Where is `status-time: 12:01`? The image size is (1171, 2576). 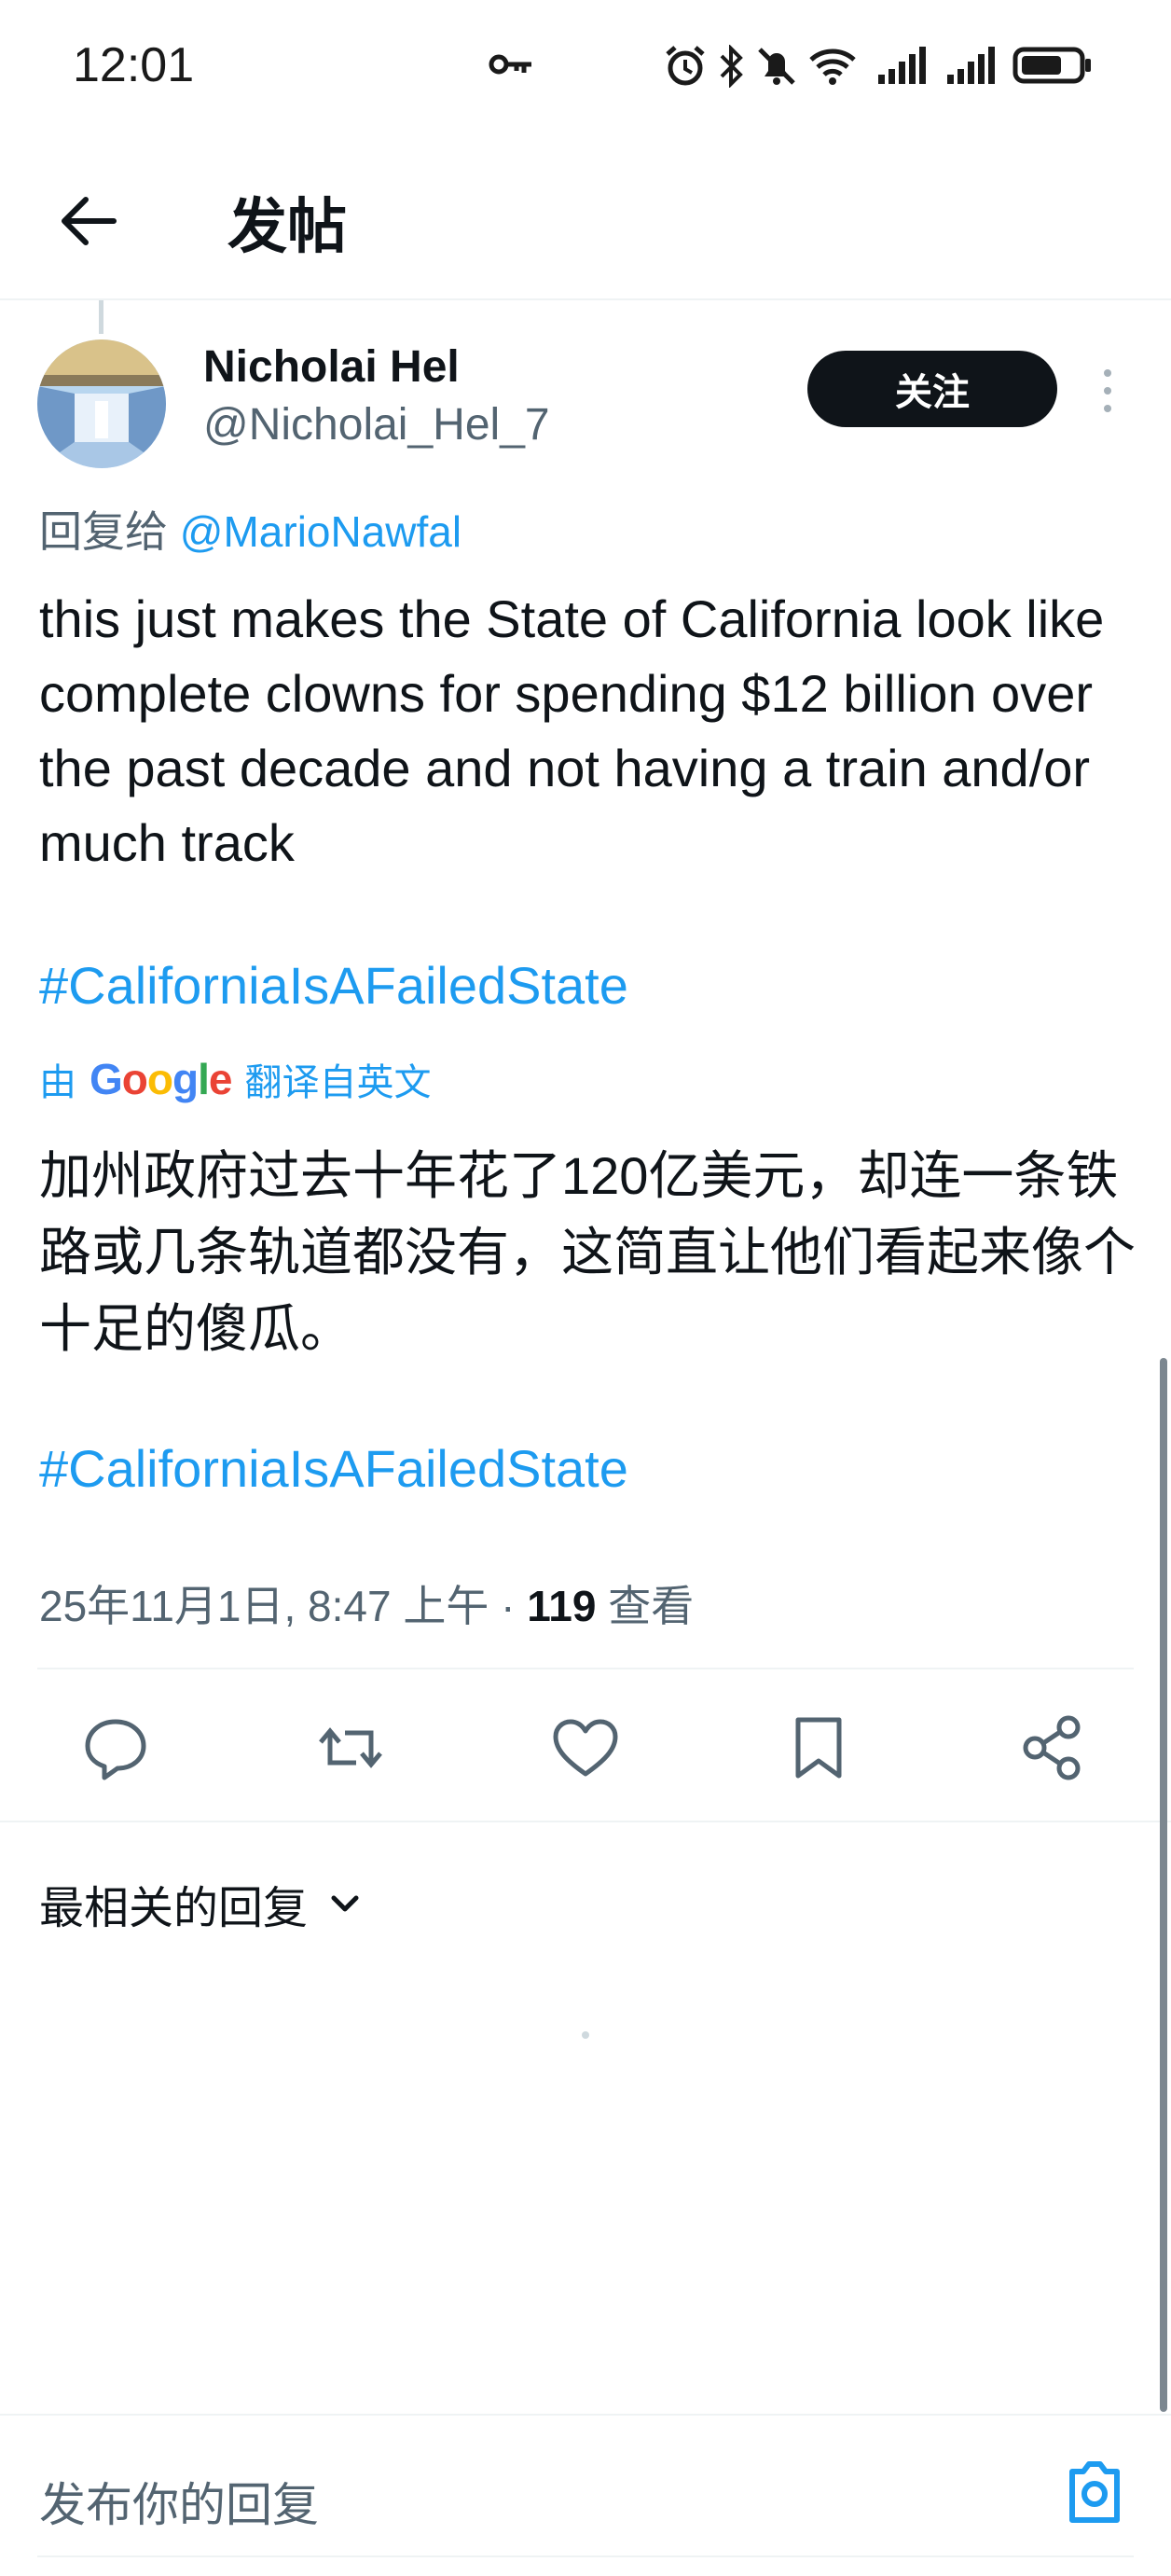 status-time: 12:01 is located at coordinates (134, 65).